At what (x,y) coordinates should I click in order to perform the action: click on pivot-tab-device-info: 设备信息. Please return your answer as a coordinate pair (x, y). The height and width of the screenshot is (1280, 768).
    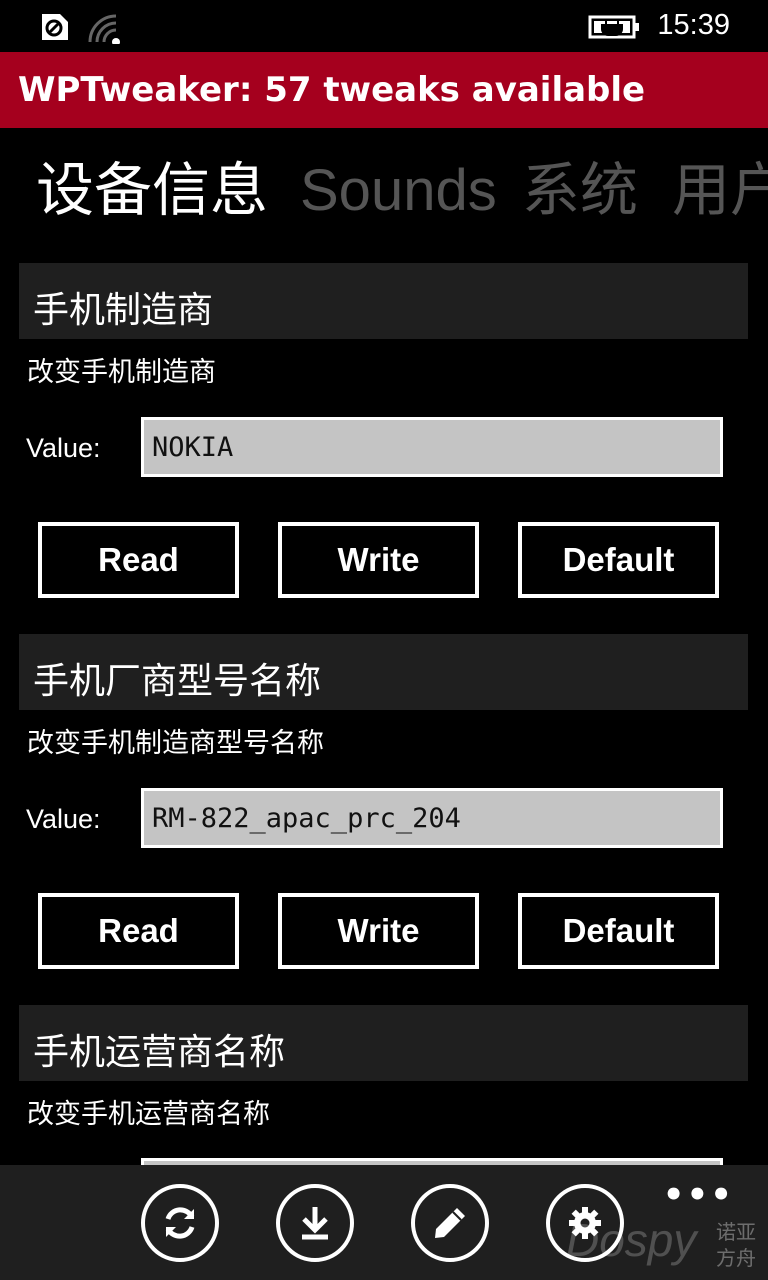
    Looking at the image, I should click on (152, 191).